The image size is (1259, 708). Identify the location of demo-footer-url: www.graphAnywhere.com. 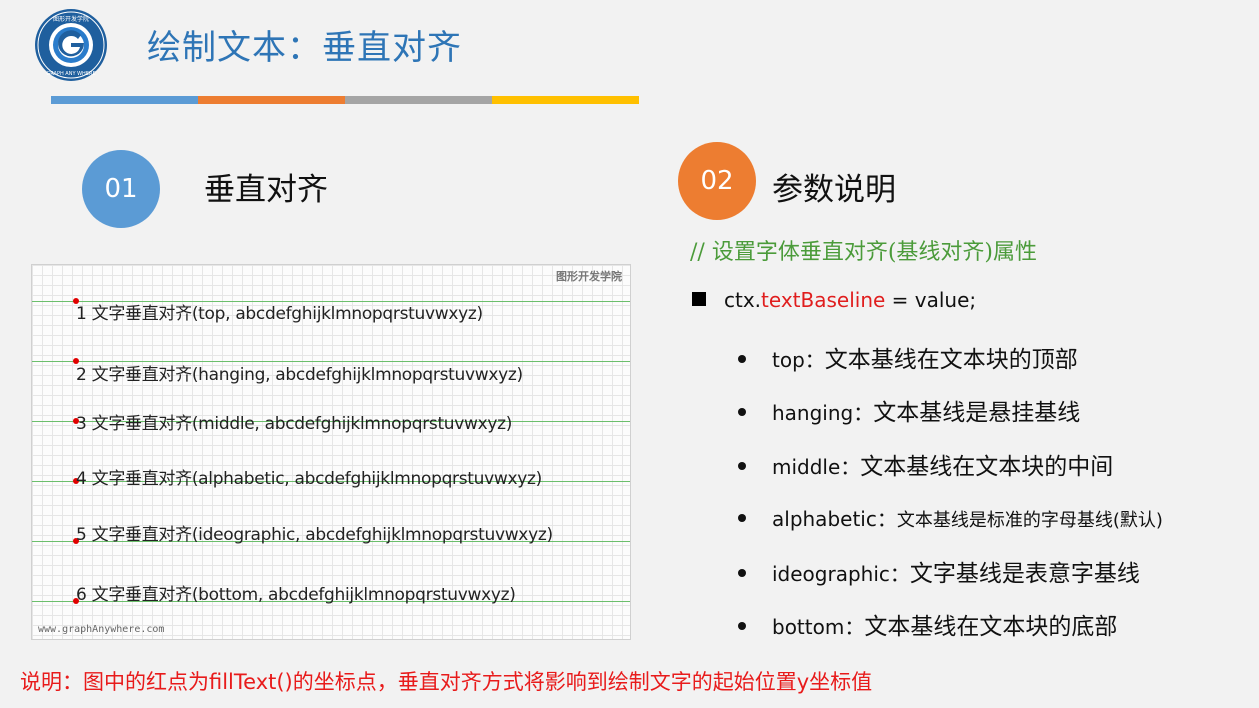
(101, 629).